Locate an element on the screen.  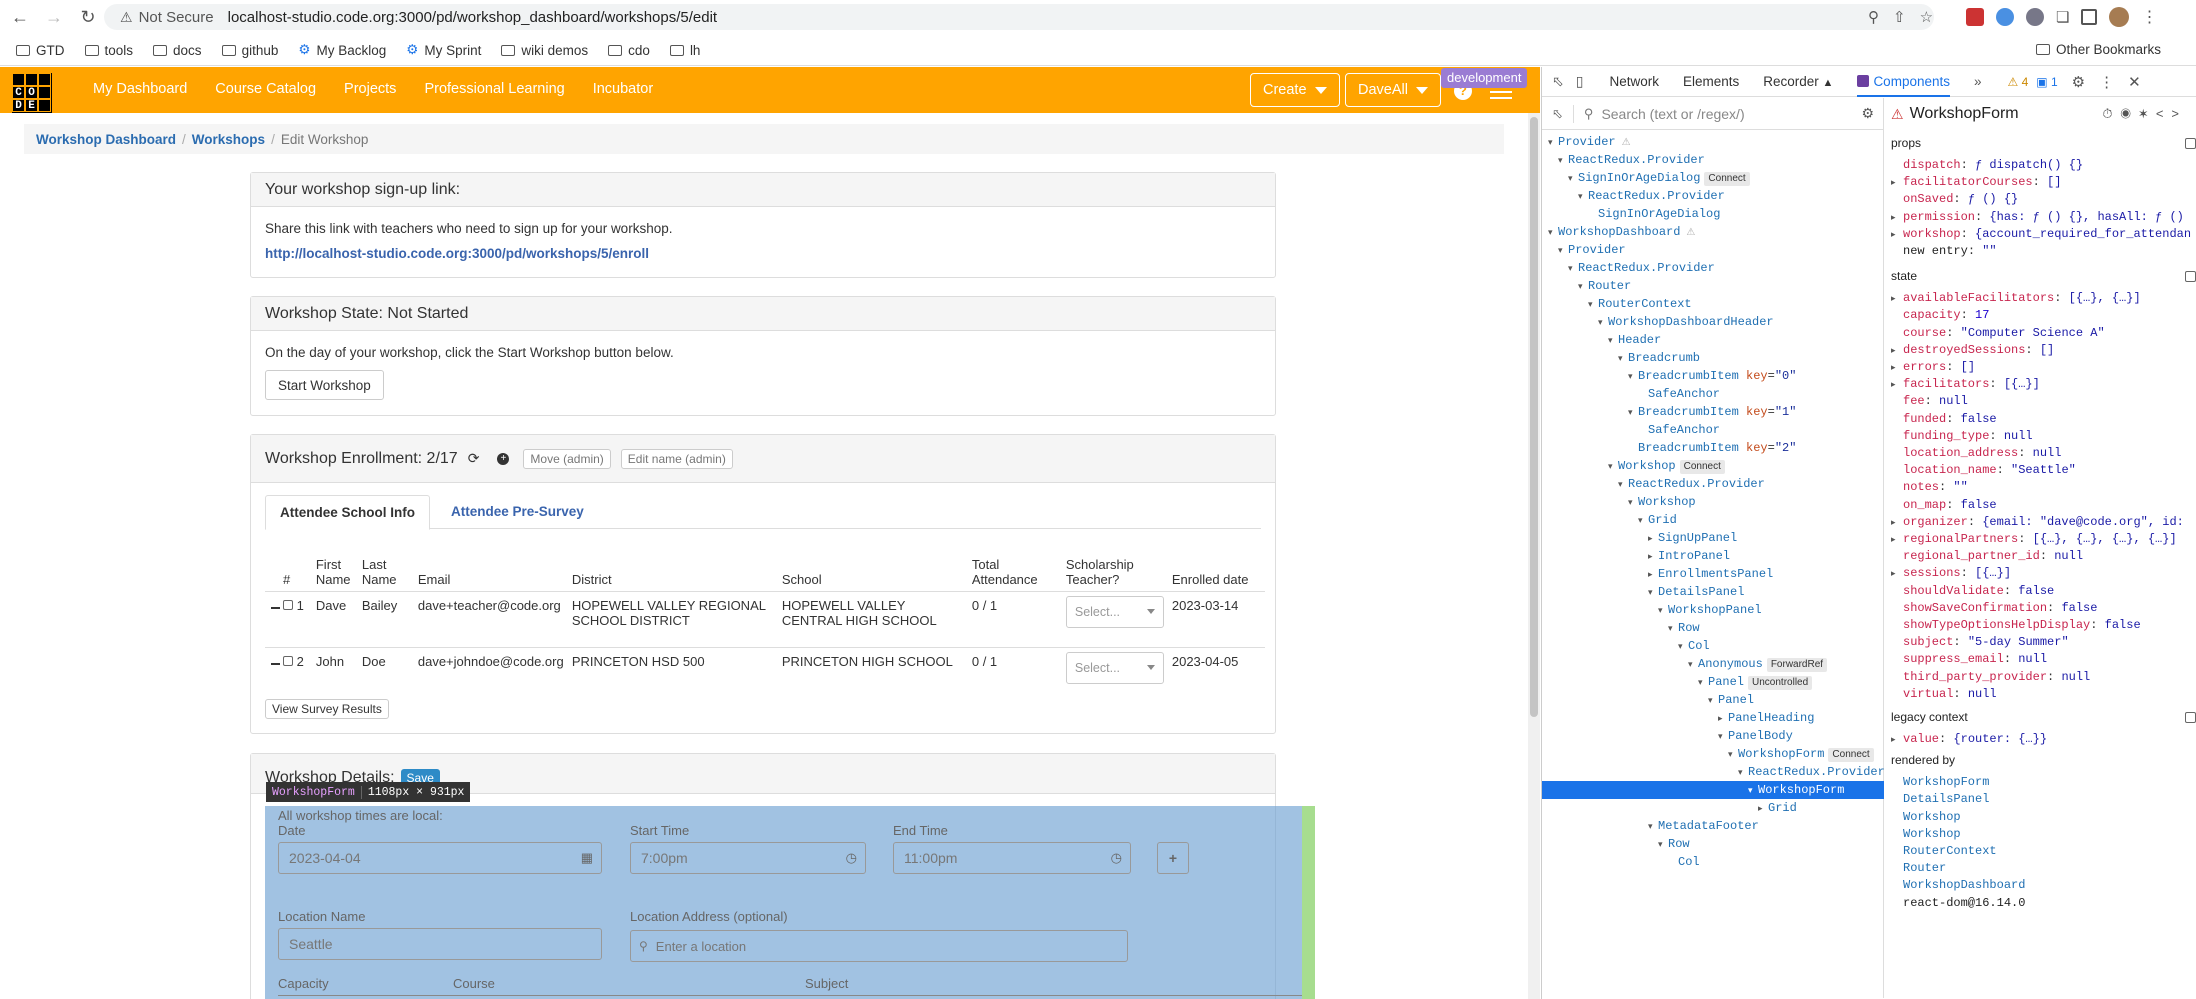
messages-badge: ▣ 1 is located at coordinates (2046, 82).